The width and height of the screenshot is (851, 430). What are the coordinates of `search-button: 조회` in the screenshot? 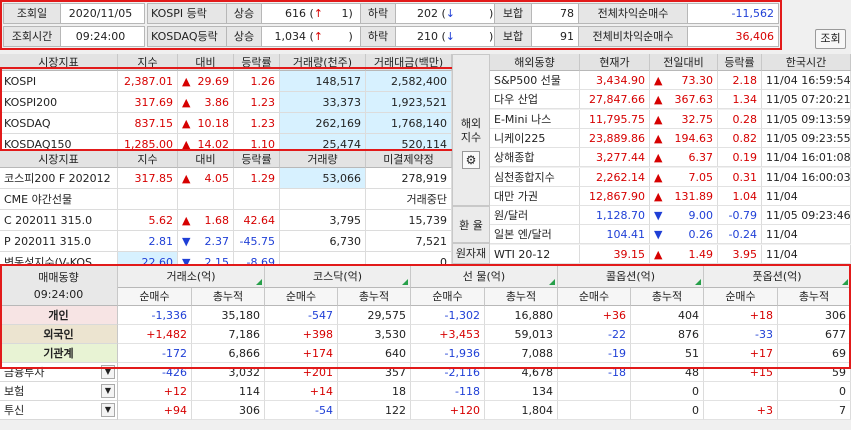 It's located at (830, 39).